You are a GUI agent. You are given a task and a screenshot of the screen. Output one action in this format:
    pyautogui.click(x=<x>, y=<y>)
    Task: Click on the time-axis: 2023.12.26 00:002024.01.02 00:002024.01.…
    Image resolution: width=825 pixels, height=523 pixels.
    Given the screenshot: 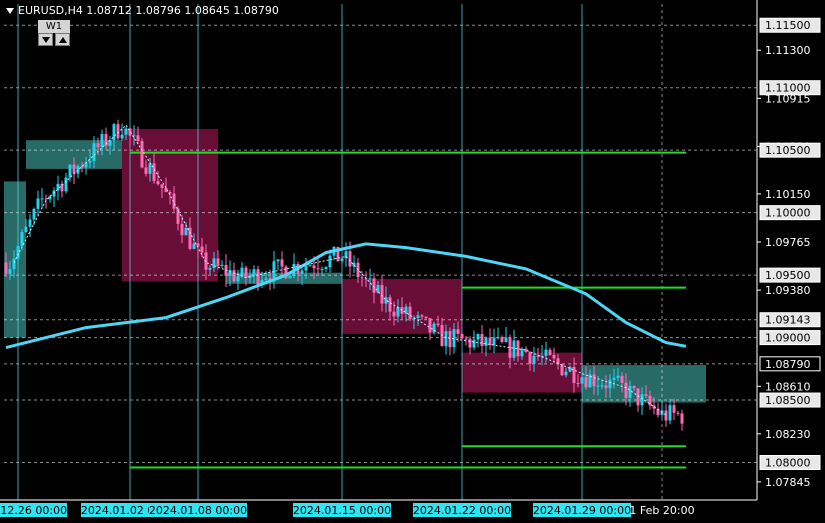 What is the action you would take?
    pyautogui.click(x=378, y=508)
    